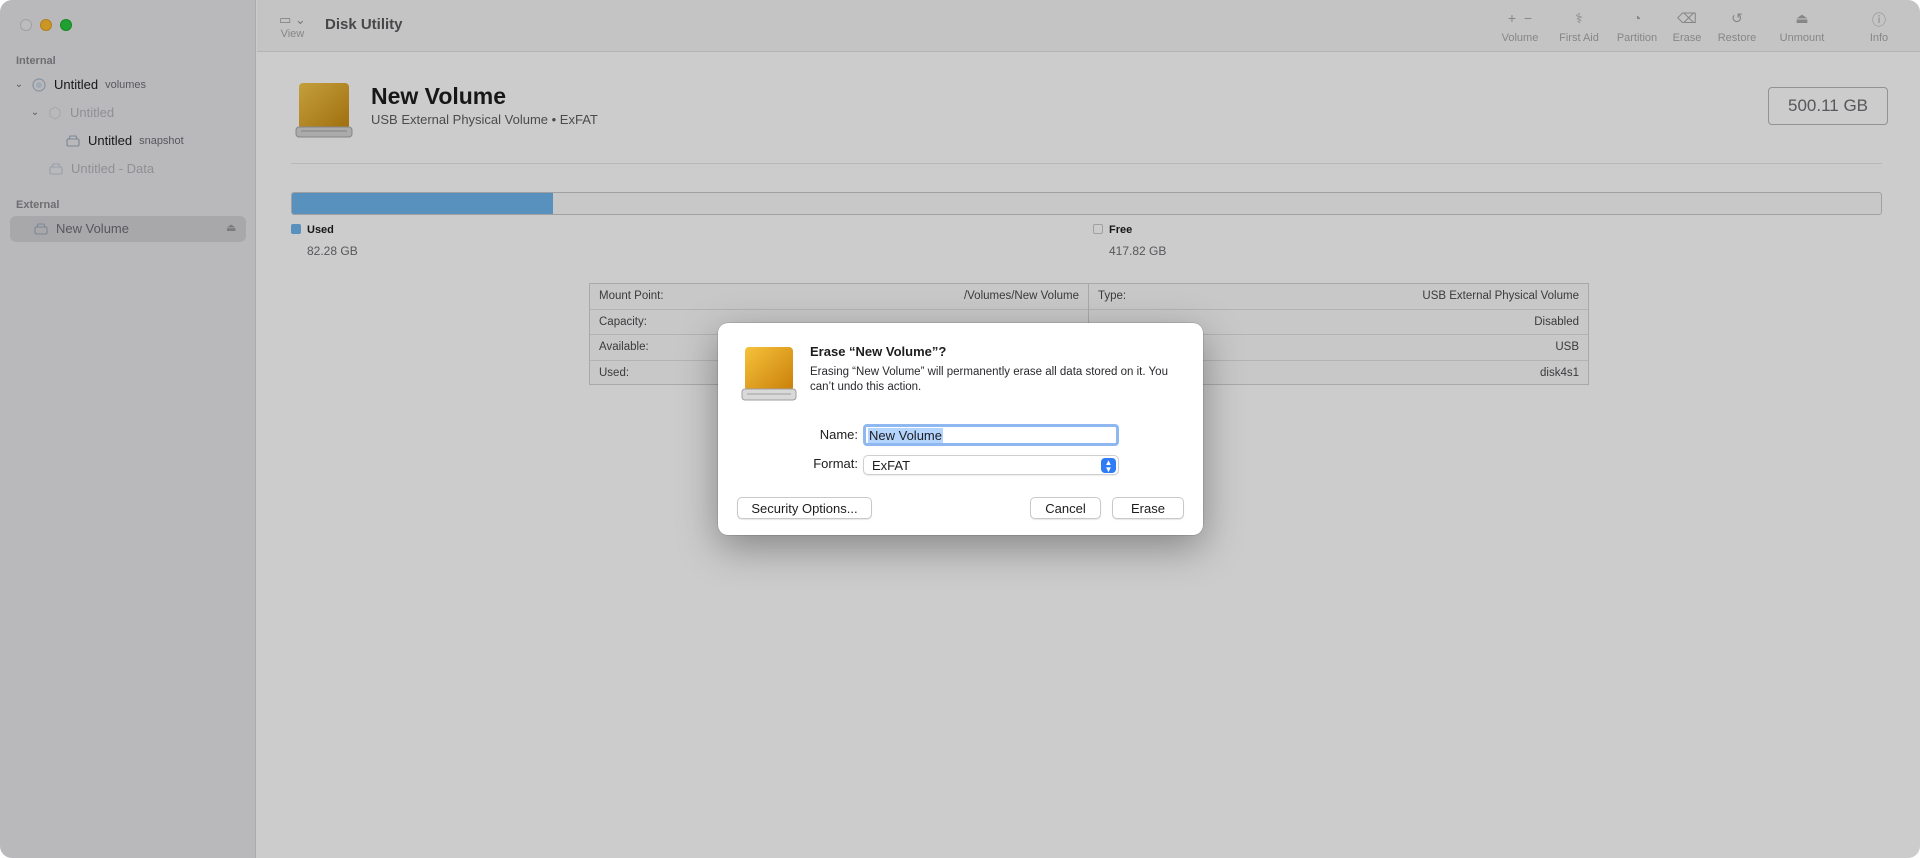 Image resolution: width=1920 pixels, height=858 pixels. Describe the element at coordinates (991, 435) in the screenshot. I see `name-input: New Volume` at that location.